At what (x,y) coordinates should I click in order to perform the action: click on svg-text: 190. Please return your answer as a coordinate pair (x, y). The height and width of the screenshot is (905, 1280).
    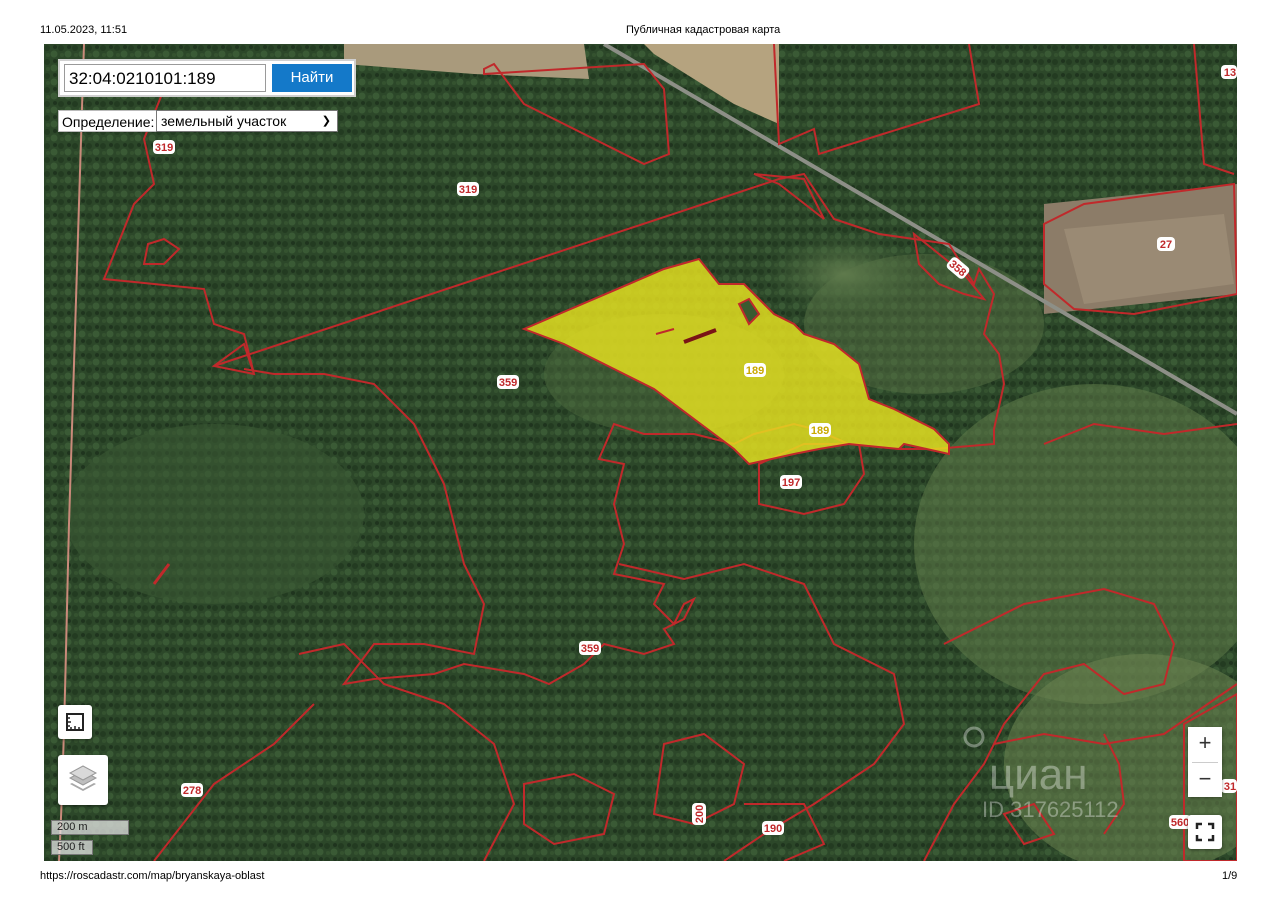
    Looking at the image, I should click on (773, 829).